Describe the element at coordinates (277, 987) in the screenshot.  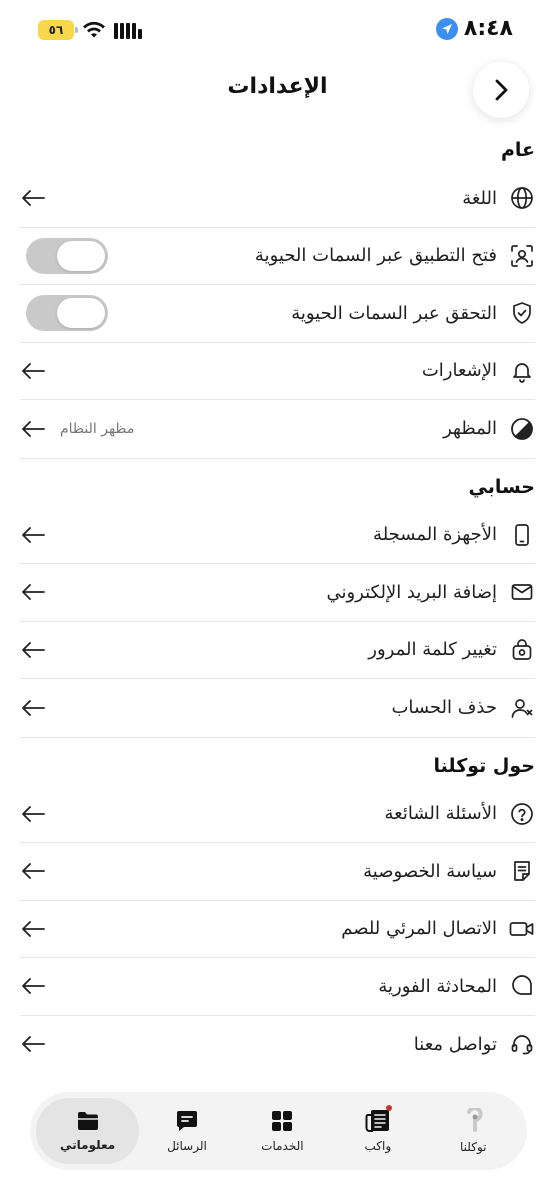
I see `live-chat-row: المحادثة الفورية` at that location.